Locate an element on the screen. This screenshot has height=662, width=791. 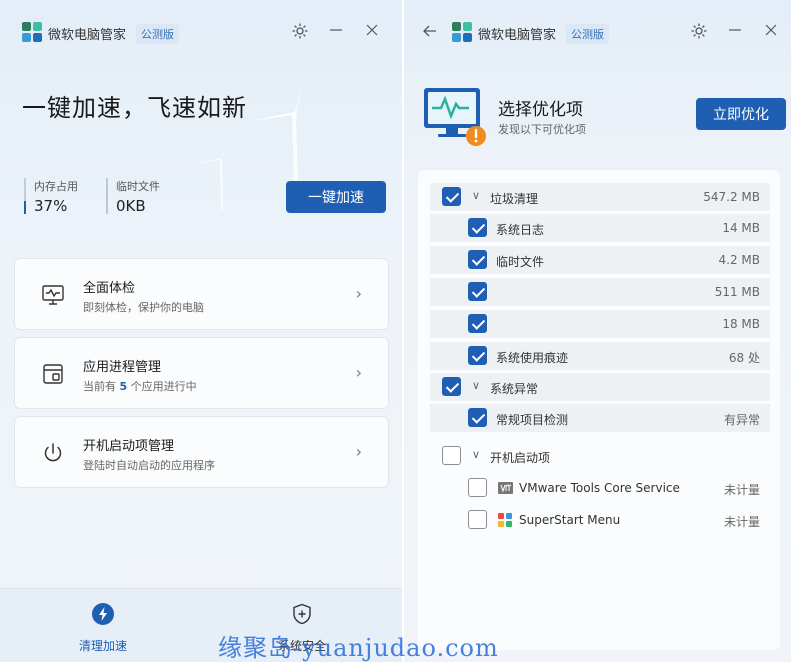
nav-label: 清理加速 is located at coordinates (102, 646).